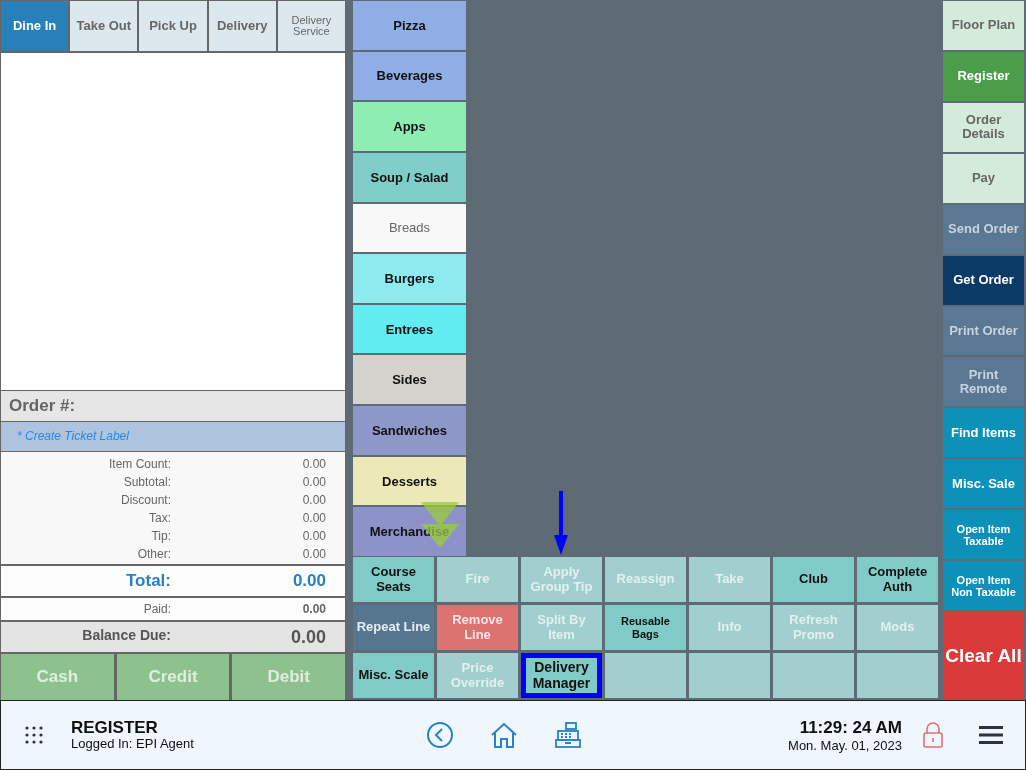 The image size is (1026, 770). Describe the element at coordinates (983, 535) in the screenshot. I see `side-button: Open Item Taxable` at that location.